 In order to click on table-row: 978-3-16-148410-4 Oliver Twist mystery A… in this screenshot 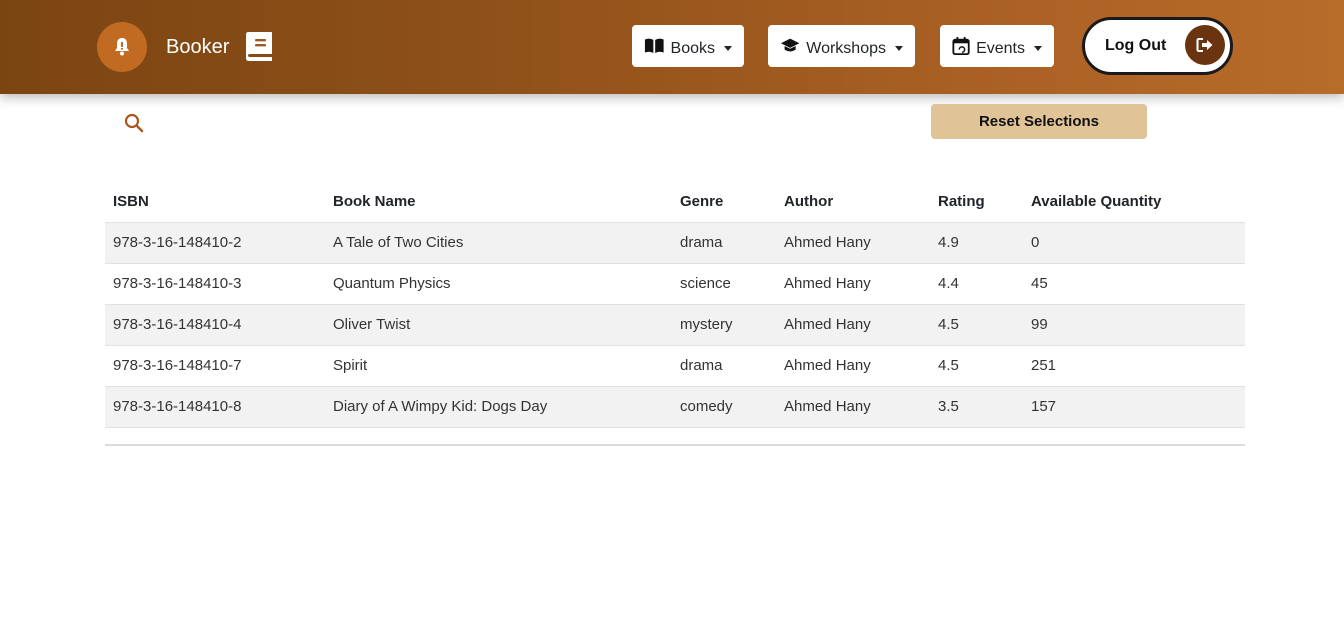, I will do `click(675, 325)`.